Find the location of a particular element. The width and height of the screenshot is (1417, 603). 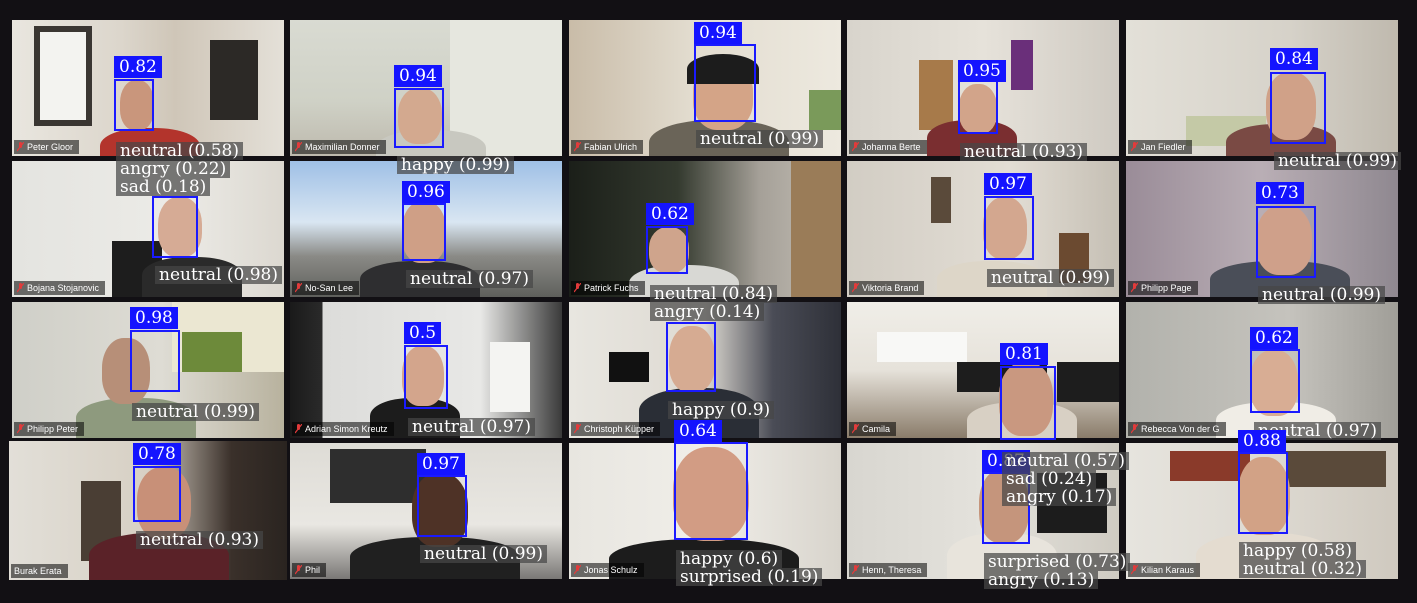

participant-name-bar: Christoph Küpper is located at coordinates (616, 429).